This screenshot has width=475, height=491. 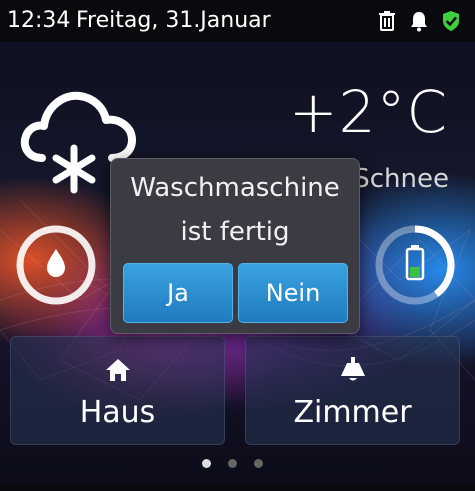 I want to click on weather-condition: Schnee, so click(x=401, y=179).